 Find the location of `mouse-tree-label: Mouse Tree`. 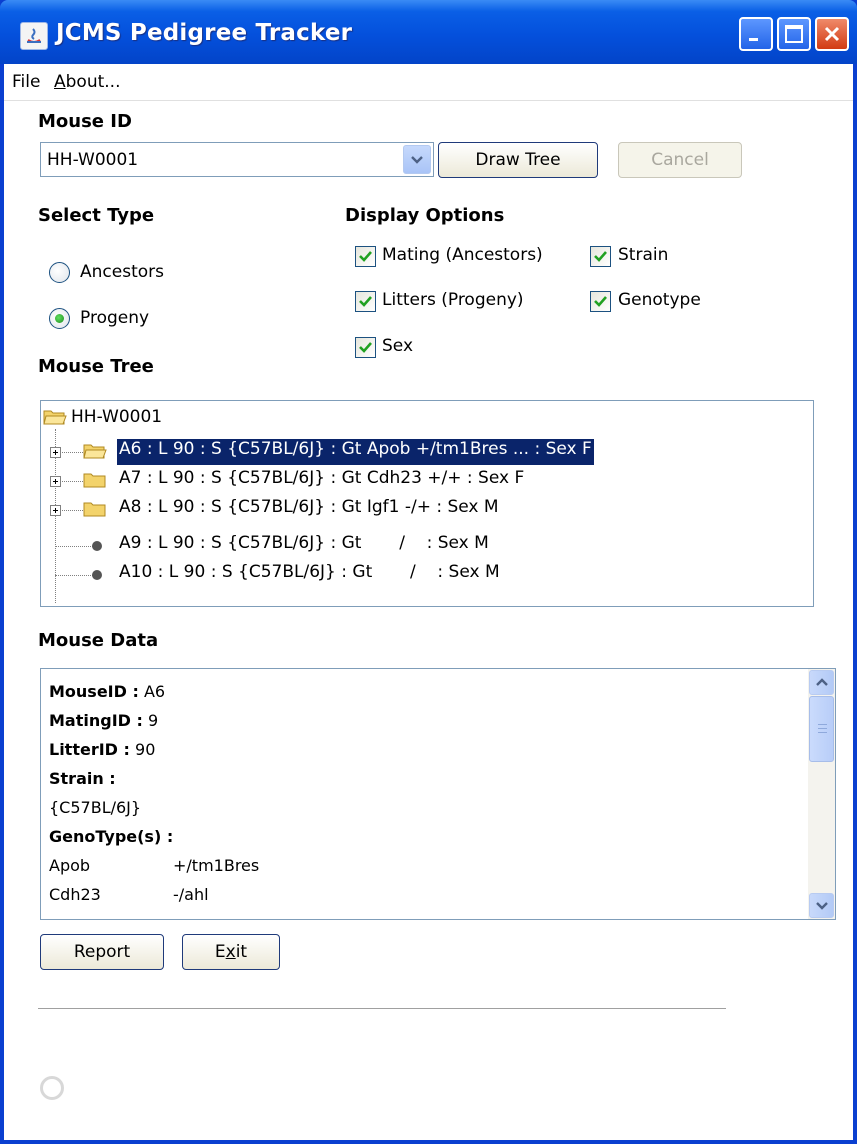

mouse-tree-label: Mouse Tree is located at coordinates (96, 366).